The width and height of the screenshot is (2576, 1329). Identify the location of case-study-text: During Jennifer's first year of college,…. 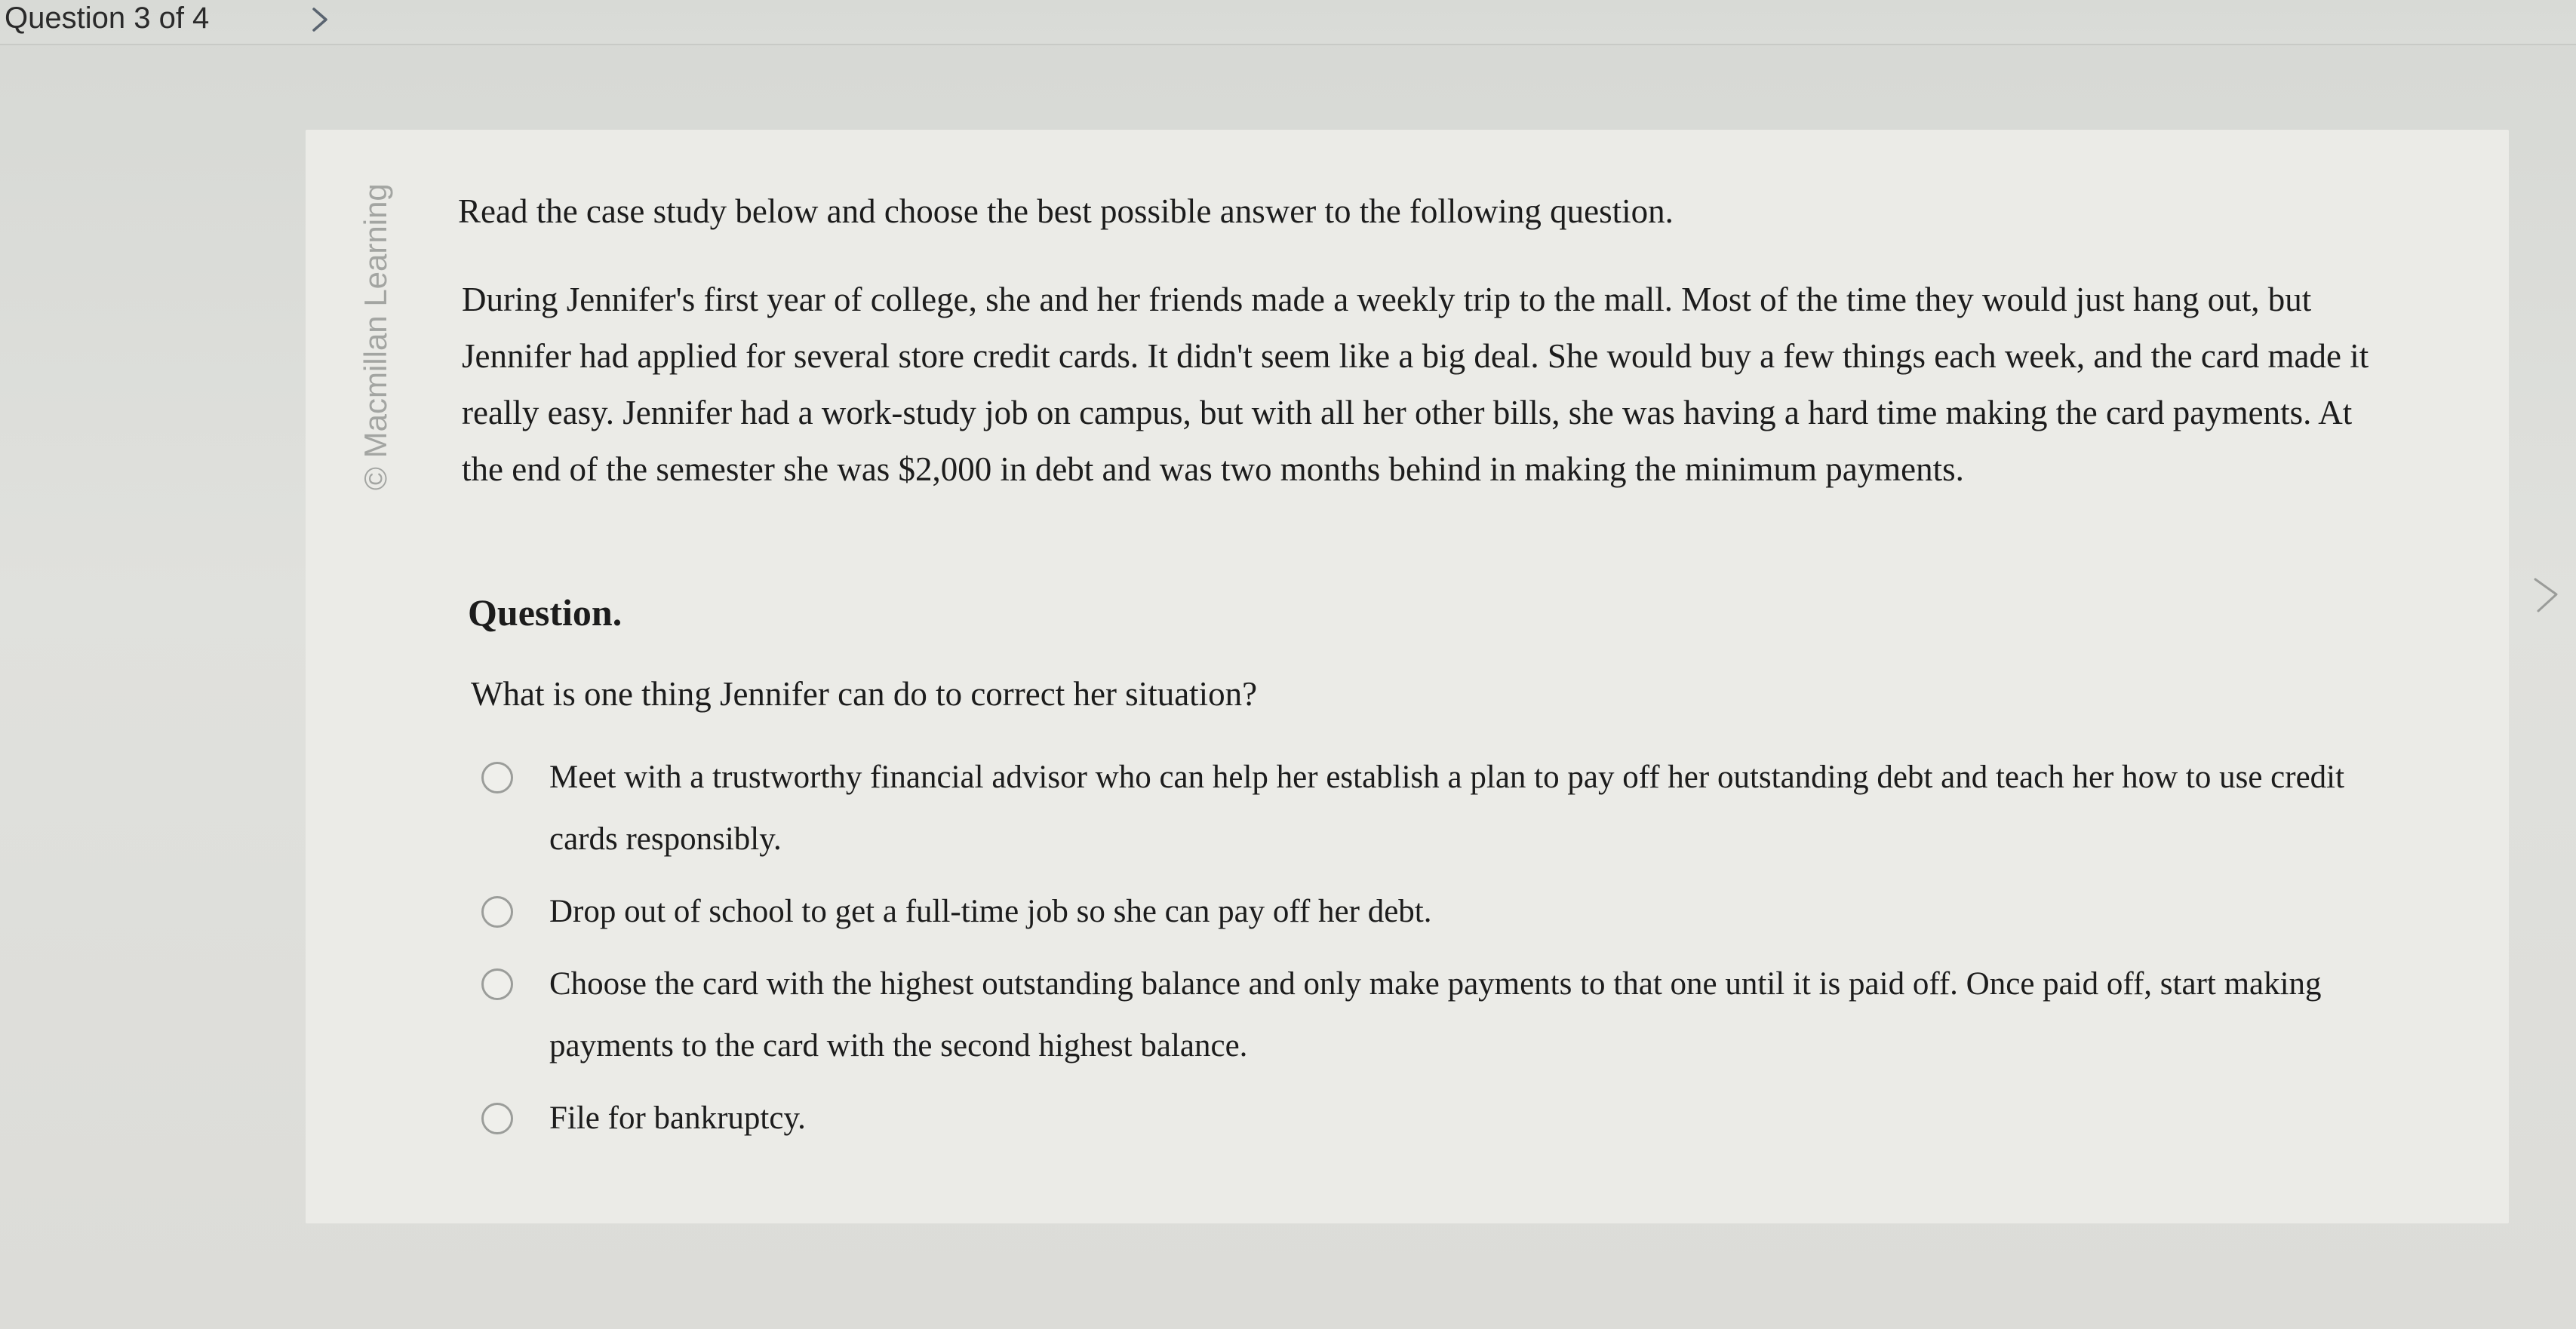
(1415, 384).